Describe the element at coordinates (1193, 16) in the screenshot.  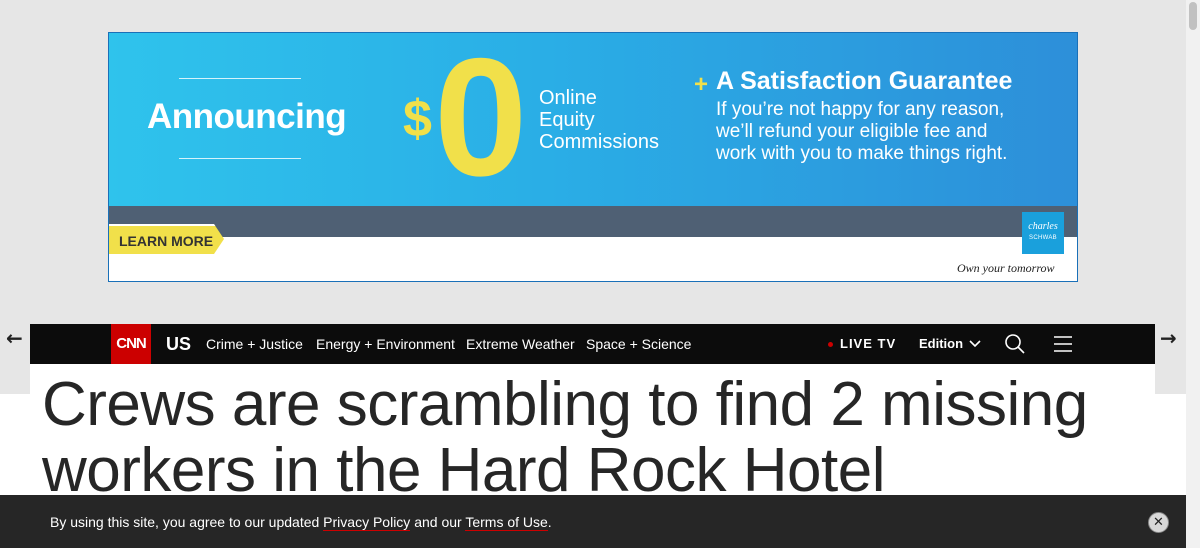
I see `scrollbar-thumb` at that location.